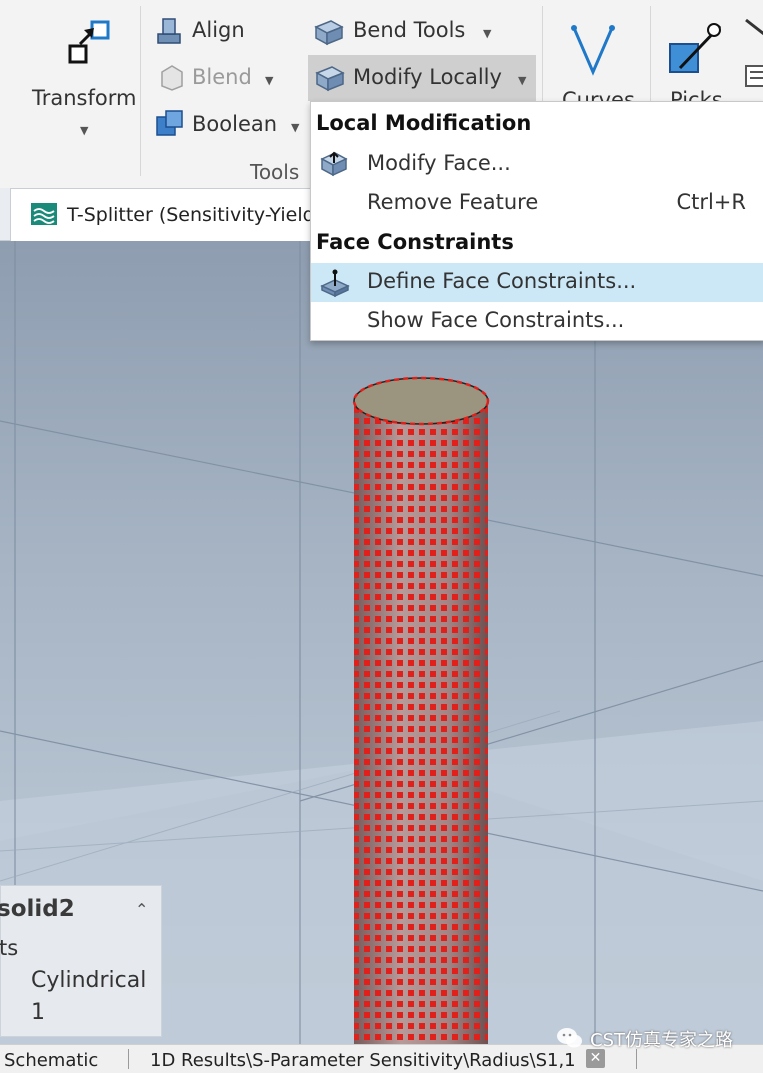 The width and height of the screenshot is (763, 1073). What do you see at coordinates (141, 909) in the screenshot?
I see `collapse-chevron-icon: ⌃` at bounding box center [141, 909].